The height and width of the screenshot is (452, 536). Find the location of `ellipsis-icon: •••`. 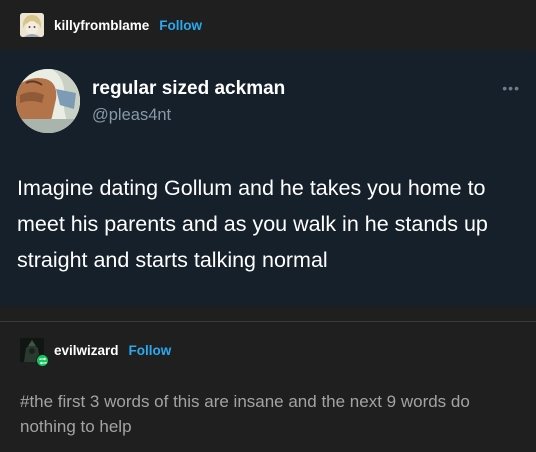

ellipsis-icon: ••• is located at coordinates (511, 88).